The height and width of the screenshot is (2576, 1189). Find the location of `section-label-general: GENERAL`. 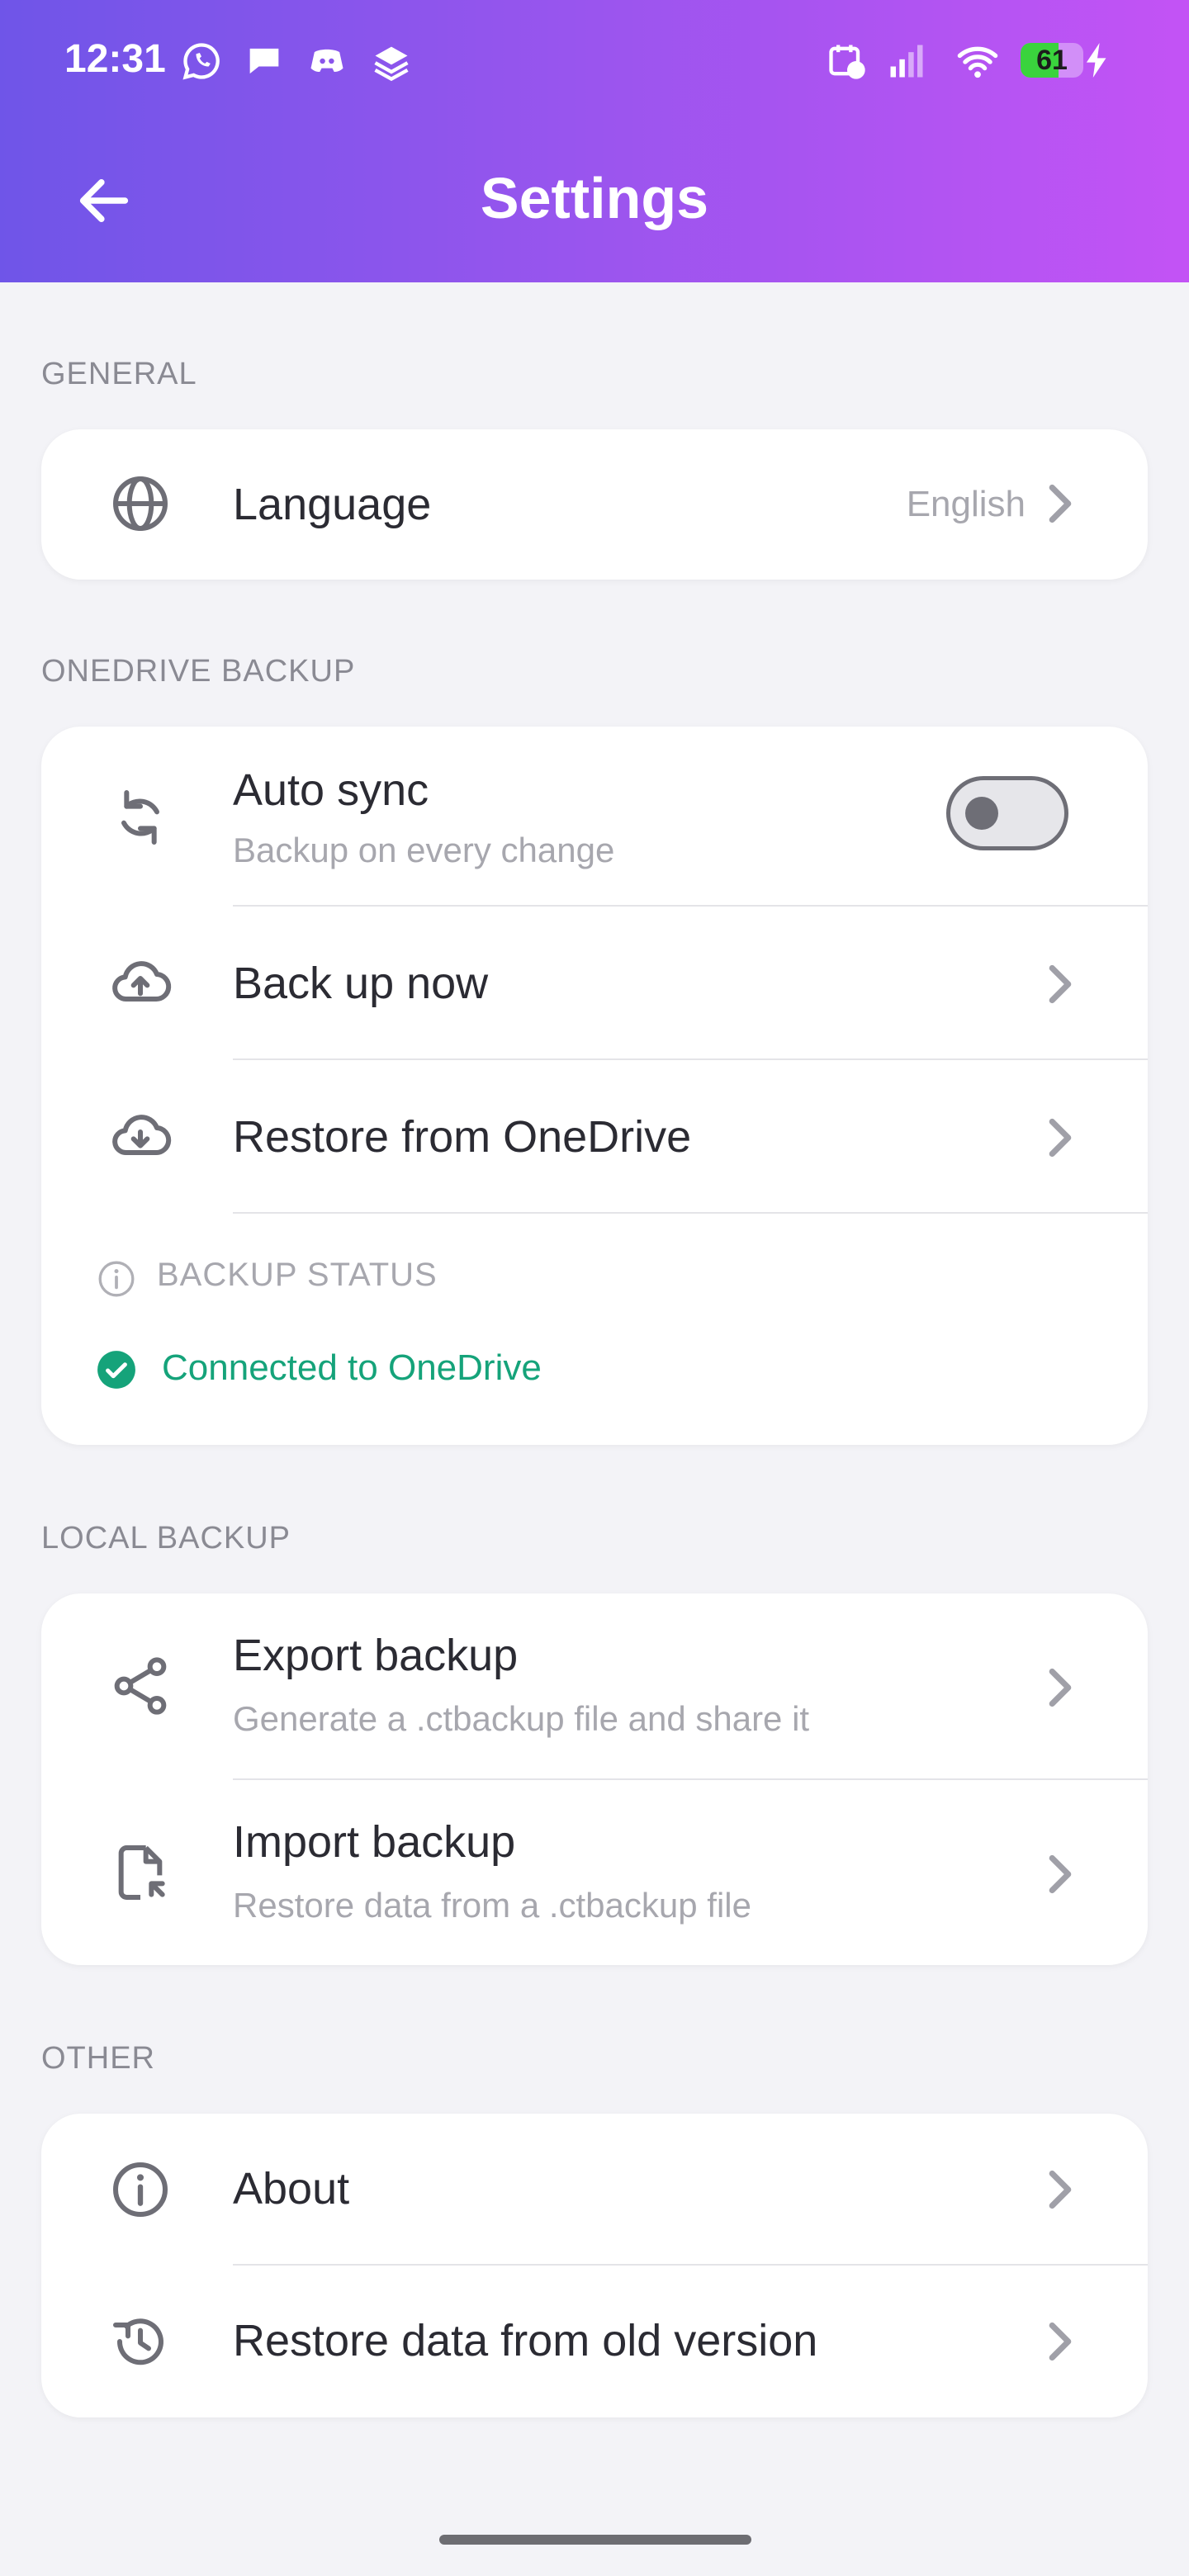

section-label-general: GENERAL is located at coordinates (119, 374).